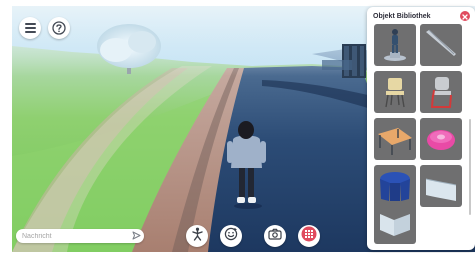 This screenshot has height=253, width=475. I want to click on stool-chair-icon, so click(395, 93).